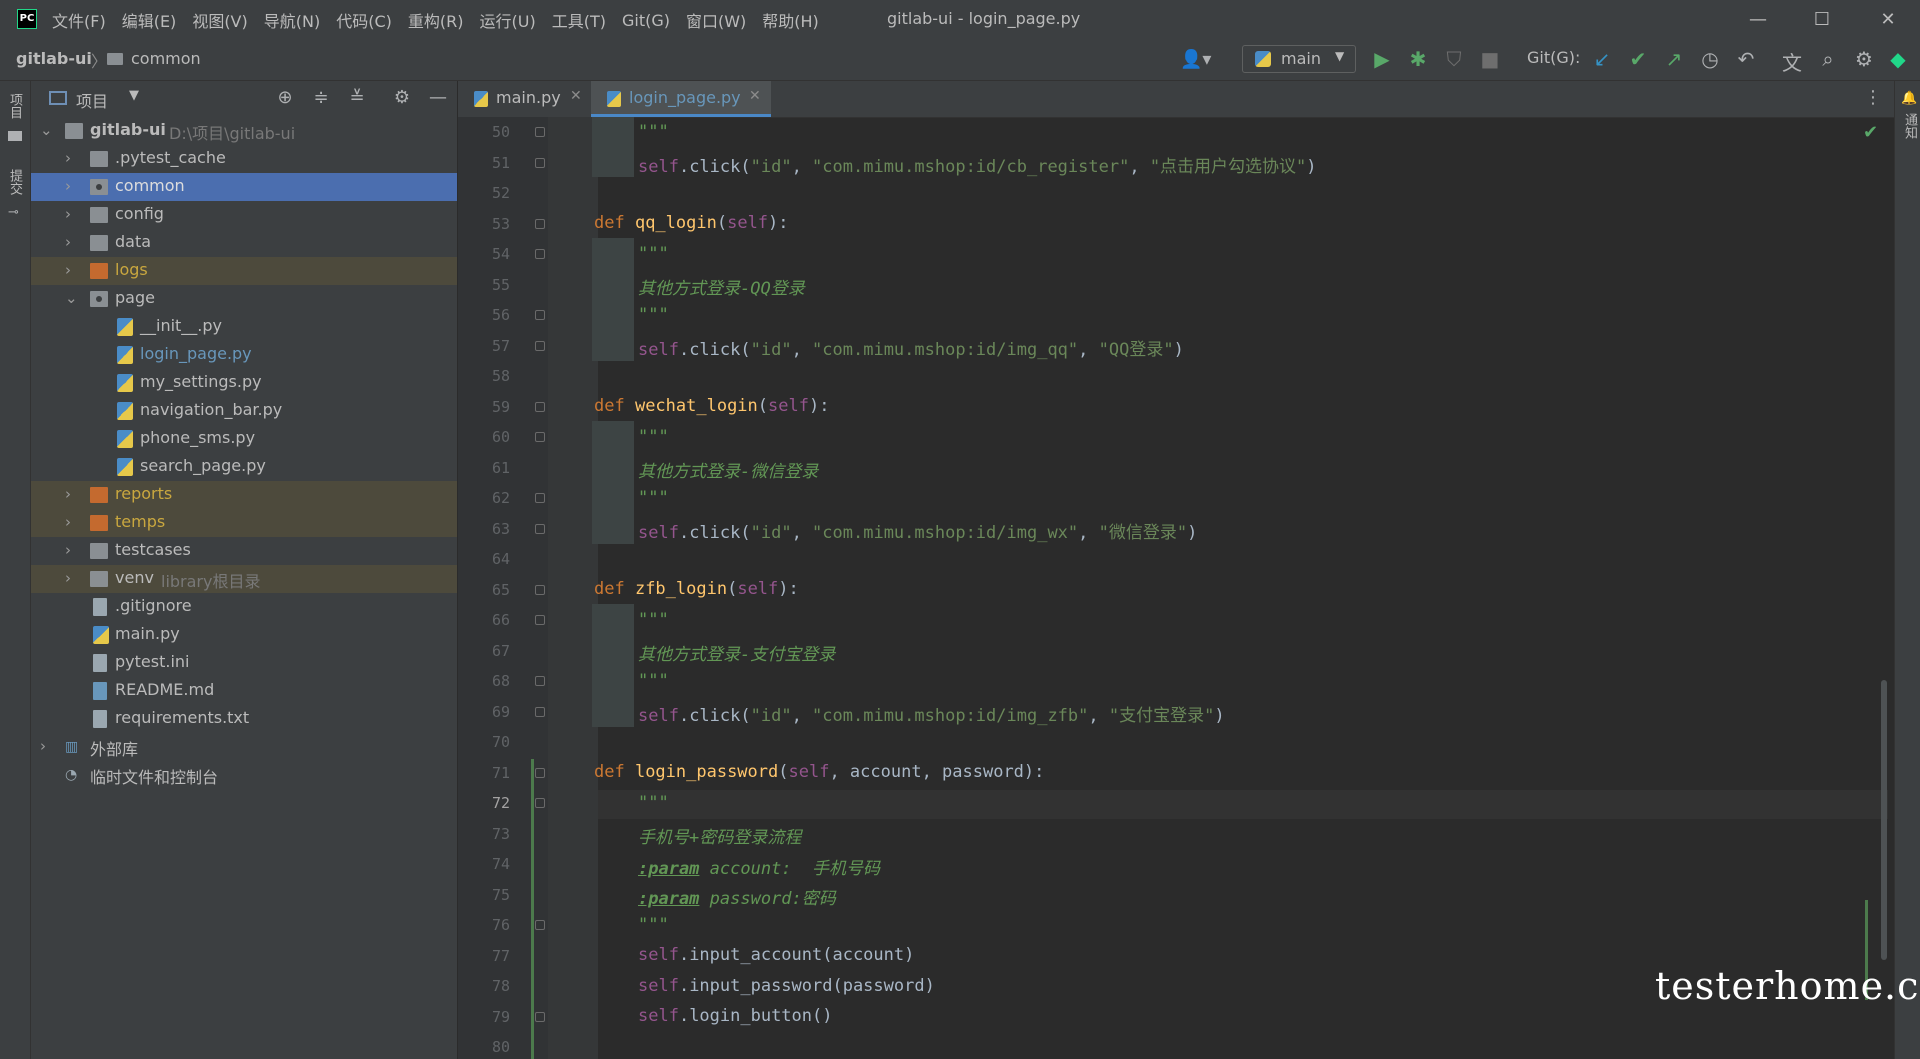  Describe the element at coordinates (1195, 59) in the screenshot. I see `user-icon: 👤▾` at that location.